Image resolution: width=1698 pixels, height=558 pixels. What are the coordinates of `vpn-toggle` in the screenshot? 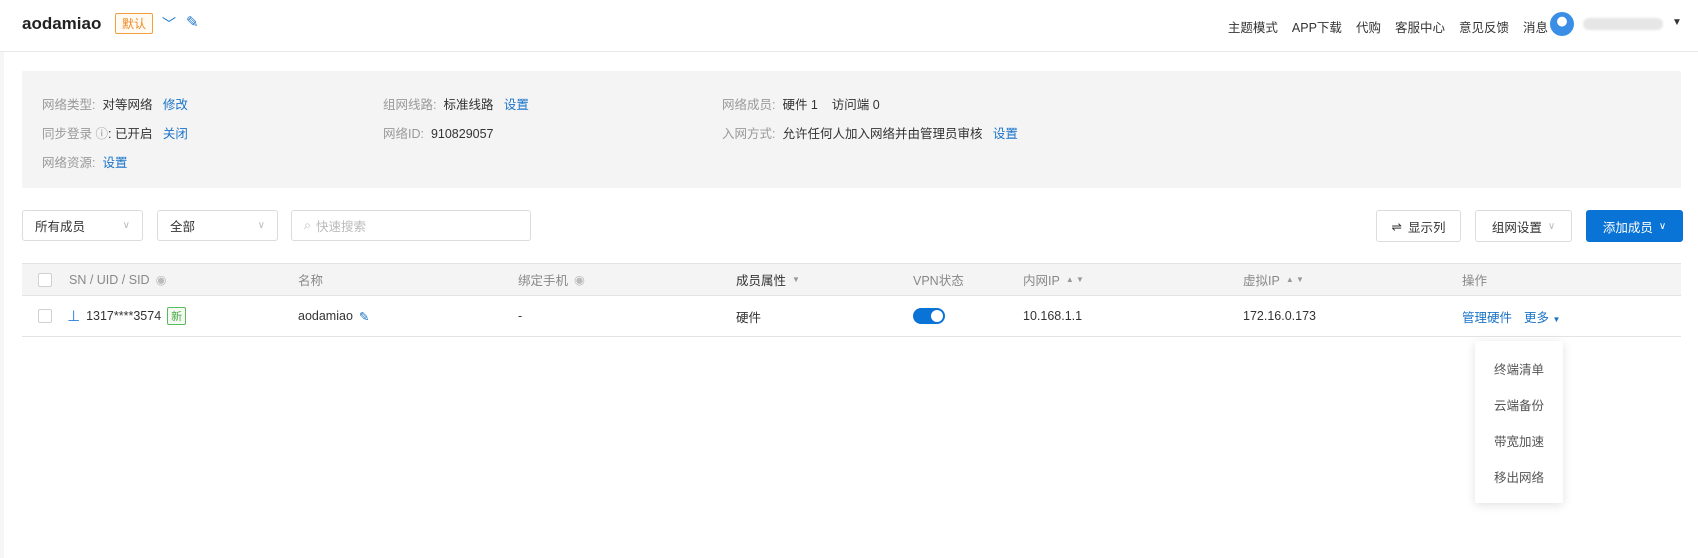 It's located at (929, 316).